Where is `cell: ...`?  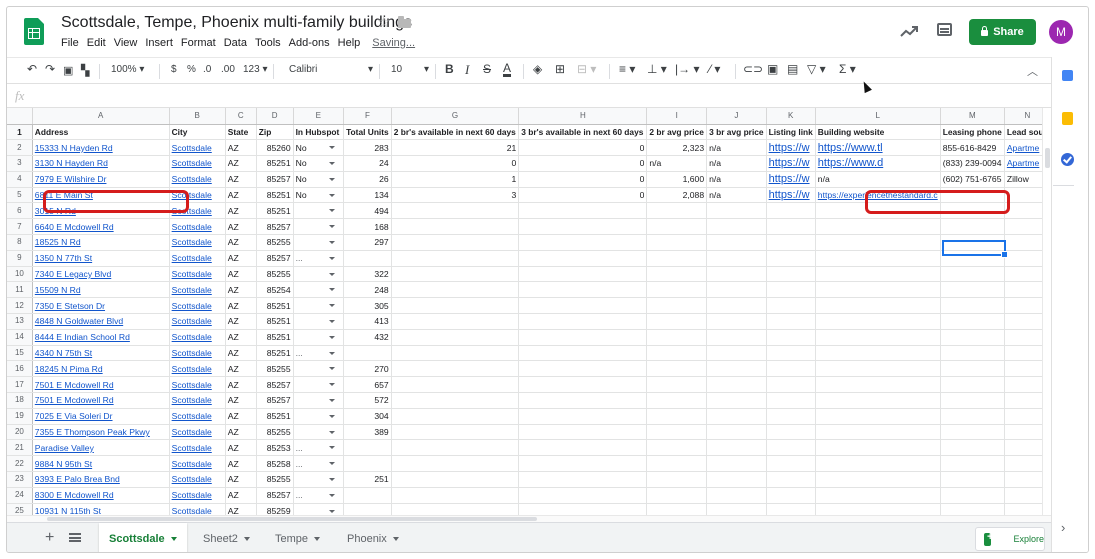
cell: ... is located at coordinates (319, 495).